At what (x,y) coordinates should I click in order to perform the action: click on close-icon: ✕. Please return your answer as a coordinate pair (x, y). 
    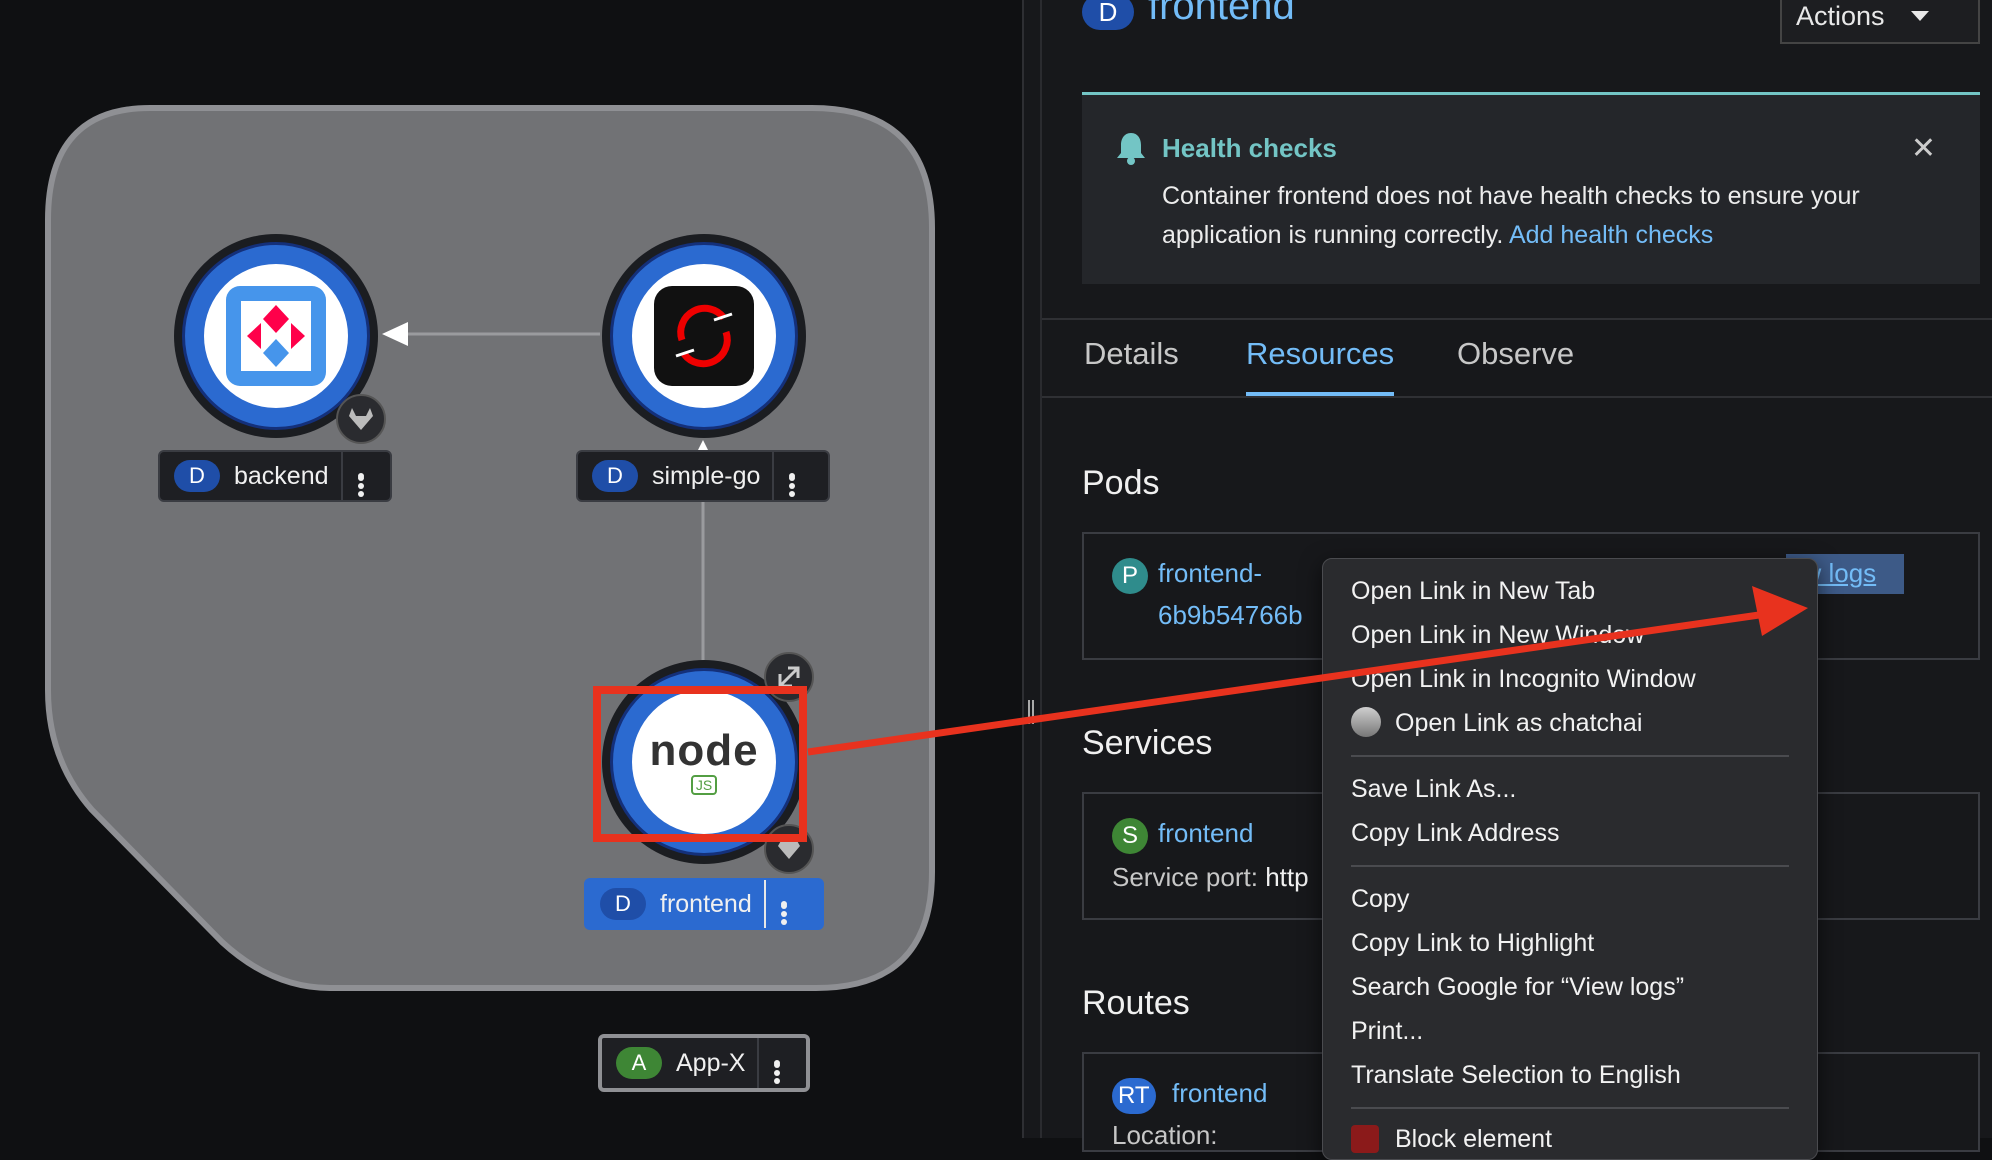
    Looking at the image, I should click on (1923, 148).